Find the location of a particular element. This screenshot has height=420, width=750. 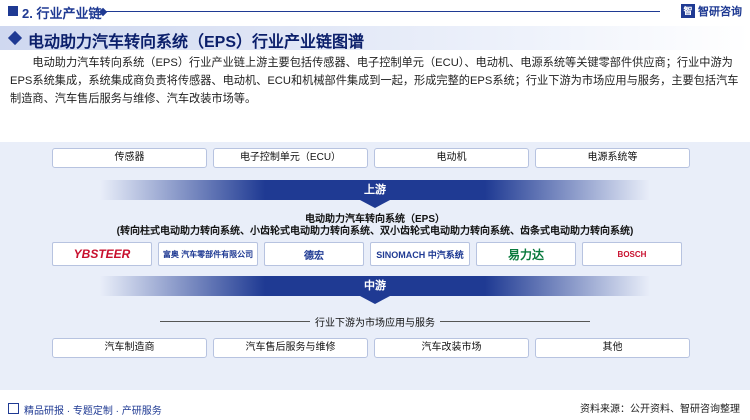

footer-slogan: 精品研报 · 专题定制 · 产研服务 is located at coordinates (93, 411).